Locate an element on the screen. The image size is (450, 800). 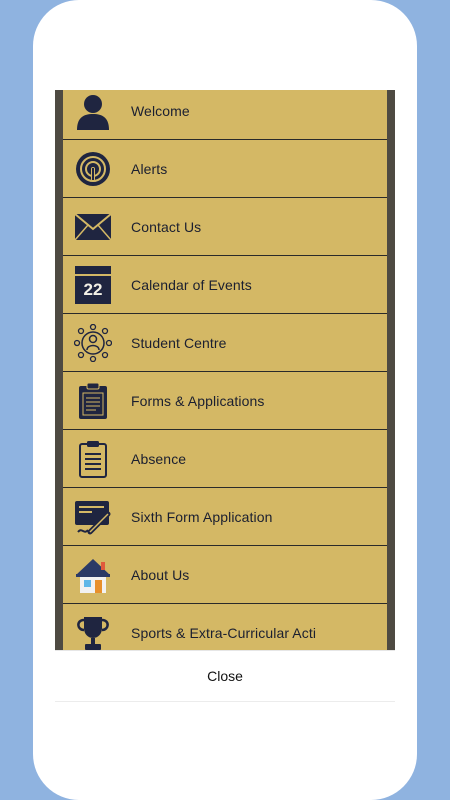
menu-item-welcome: Welcome is located at coordinates (225, 115).